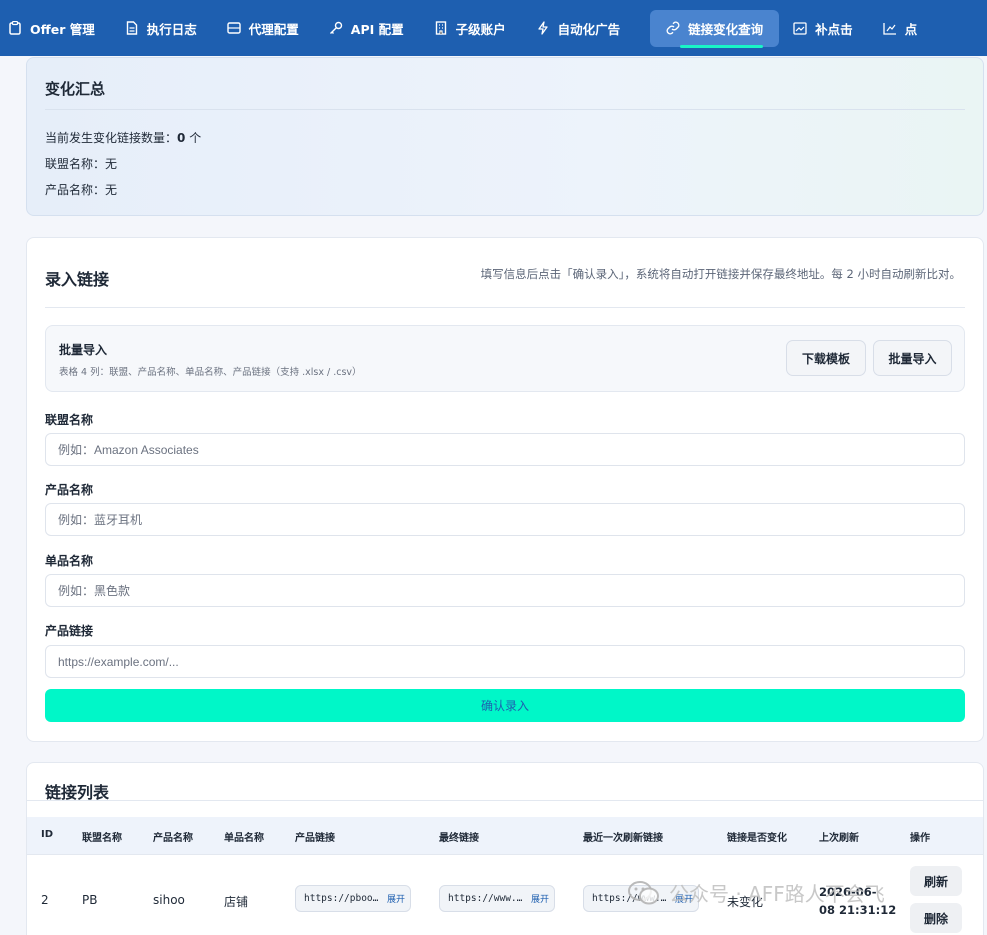 The width and height of the screenshot is (987, 935). I want to click on th-alliance: 联盟名称, so click(102, 838).